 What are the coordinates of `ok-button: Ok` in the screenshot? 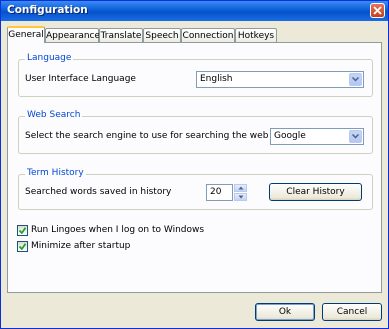 It's located at (285, 312).